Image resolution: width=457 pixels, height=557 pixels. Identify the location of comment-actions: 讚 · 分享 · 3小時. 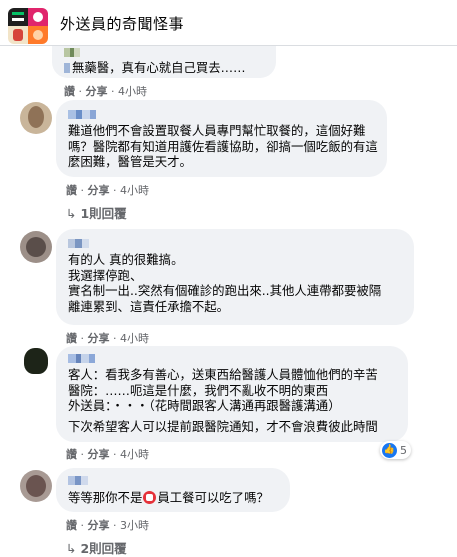
(107, 525).